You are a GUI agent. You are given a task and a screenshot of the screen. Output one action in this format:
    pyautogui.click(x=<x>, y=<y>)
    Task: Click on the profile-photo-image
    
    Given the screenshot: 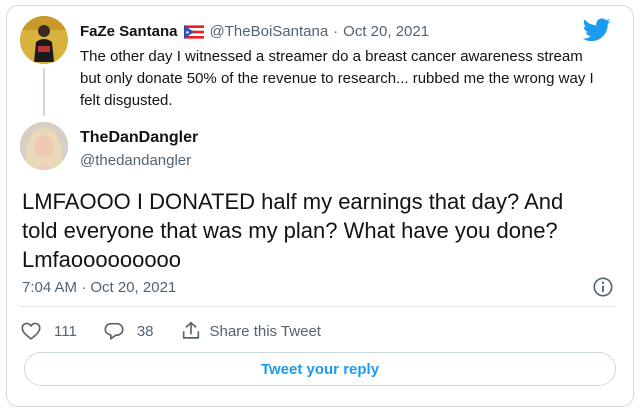 What is the action you would take?
    pyautogui.click(x=44, y=146)
    